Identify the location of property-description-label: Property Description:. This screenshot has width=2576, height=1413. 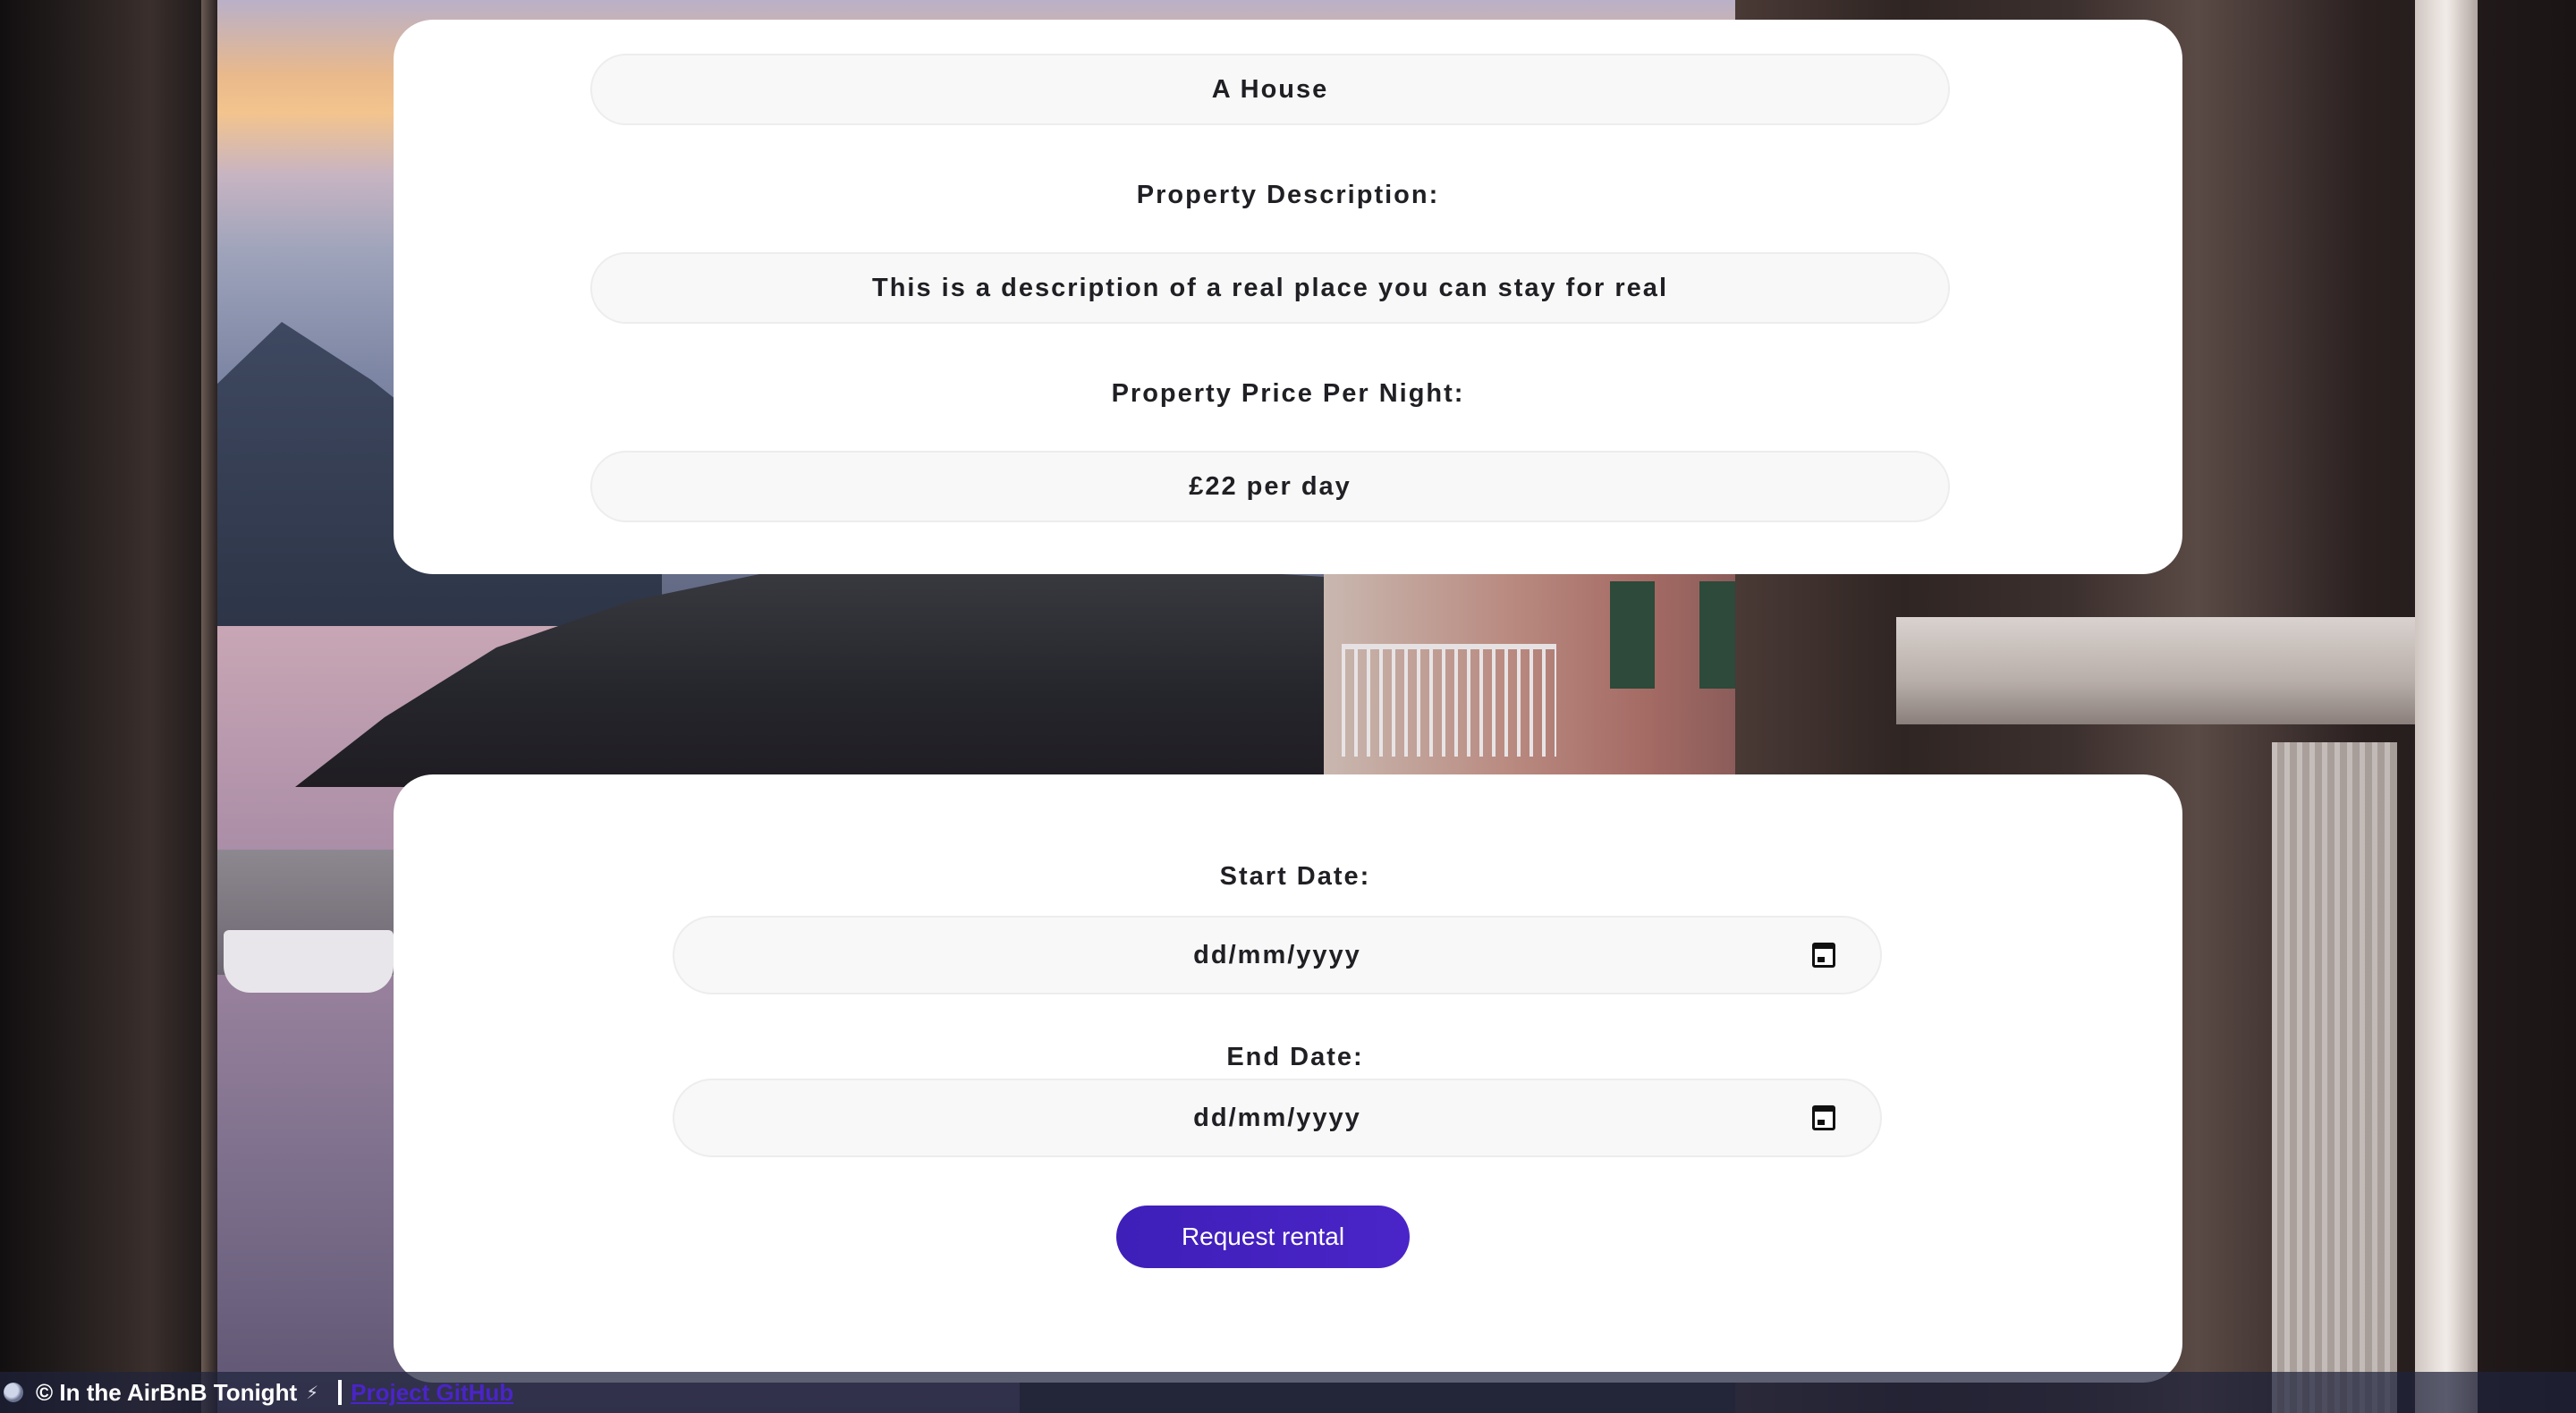
(1288, 195).